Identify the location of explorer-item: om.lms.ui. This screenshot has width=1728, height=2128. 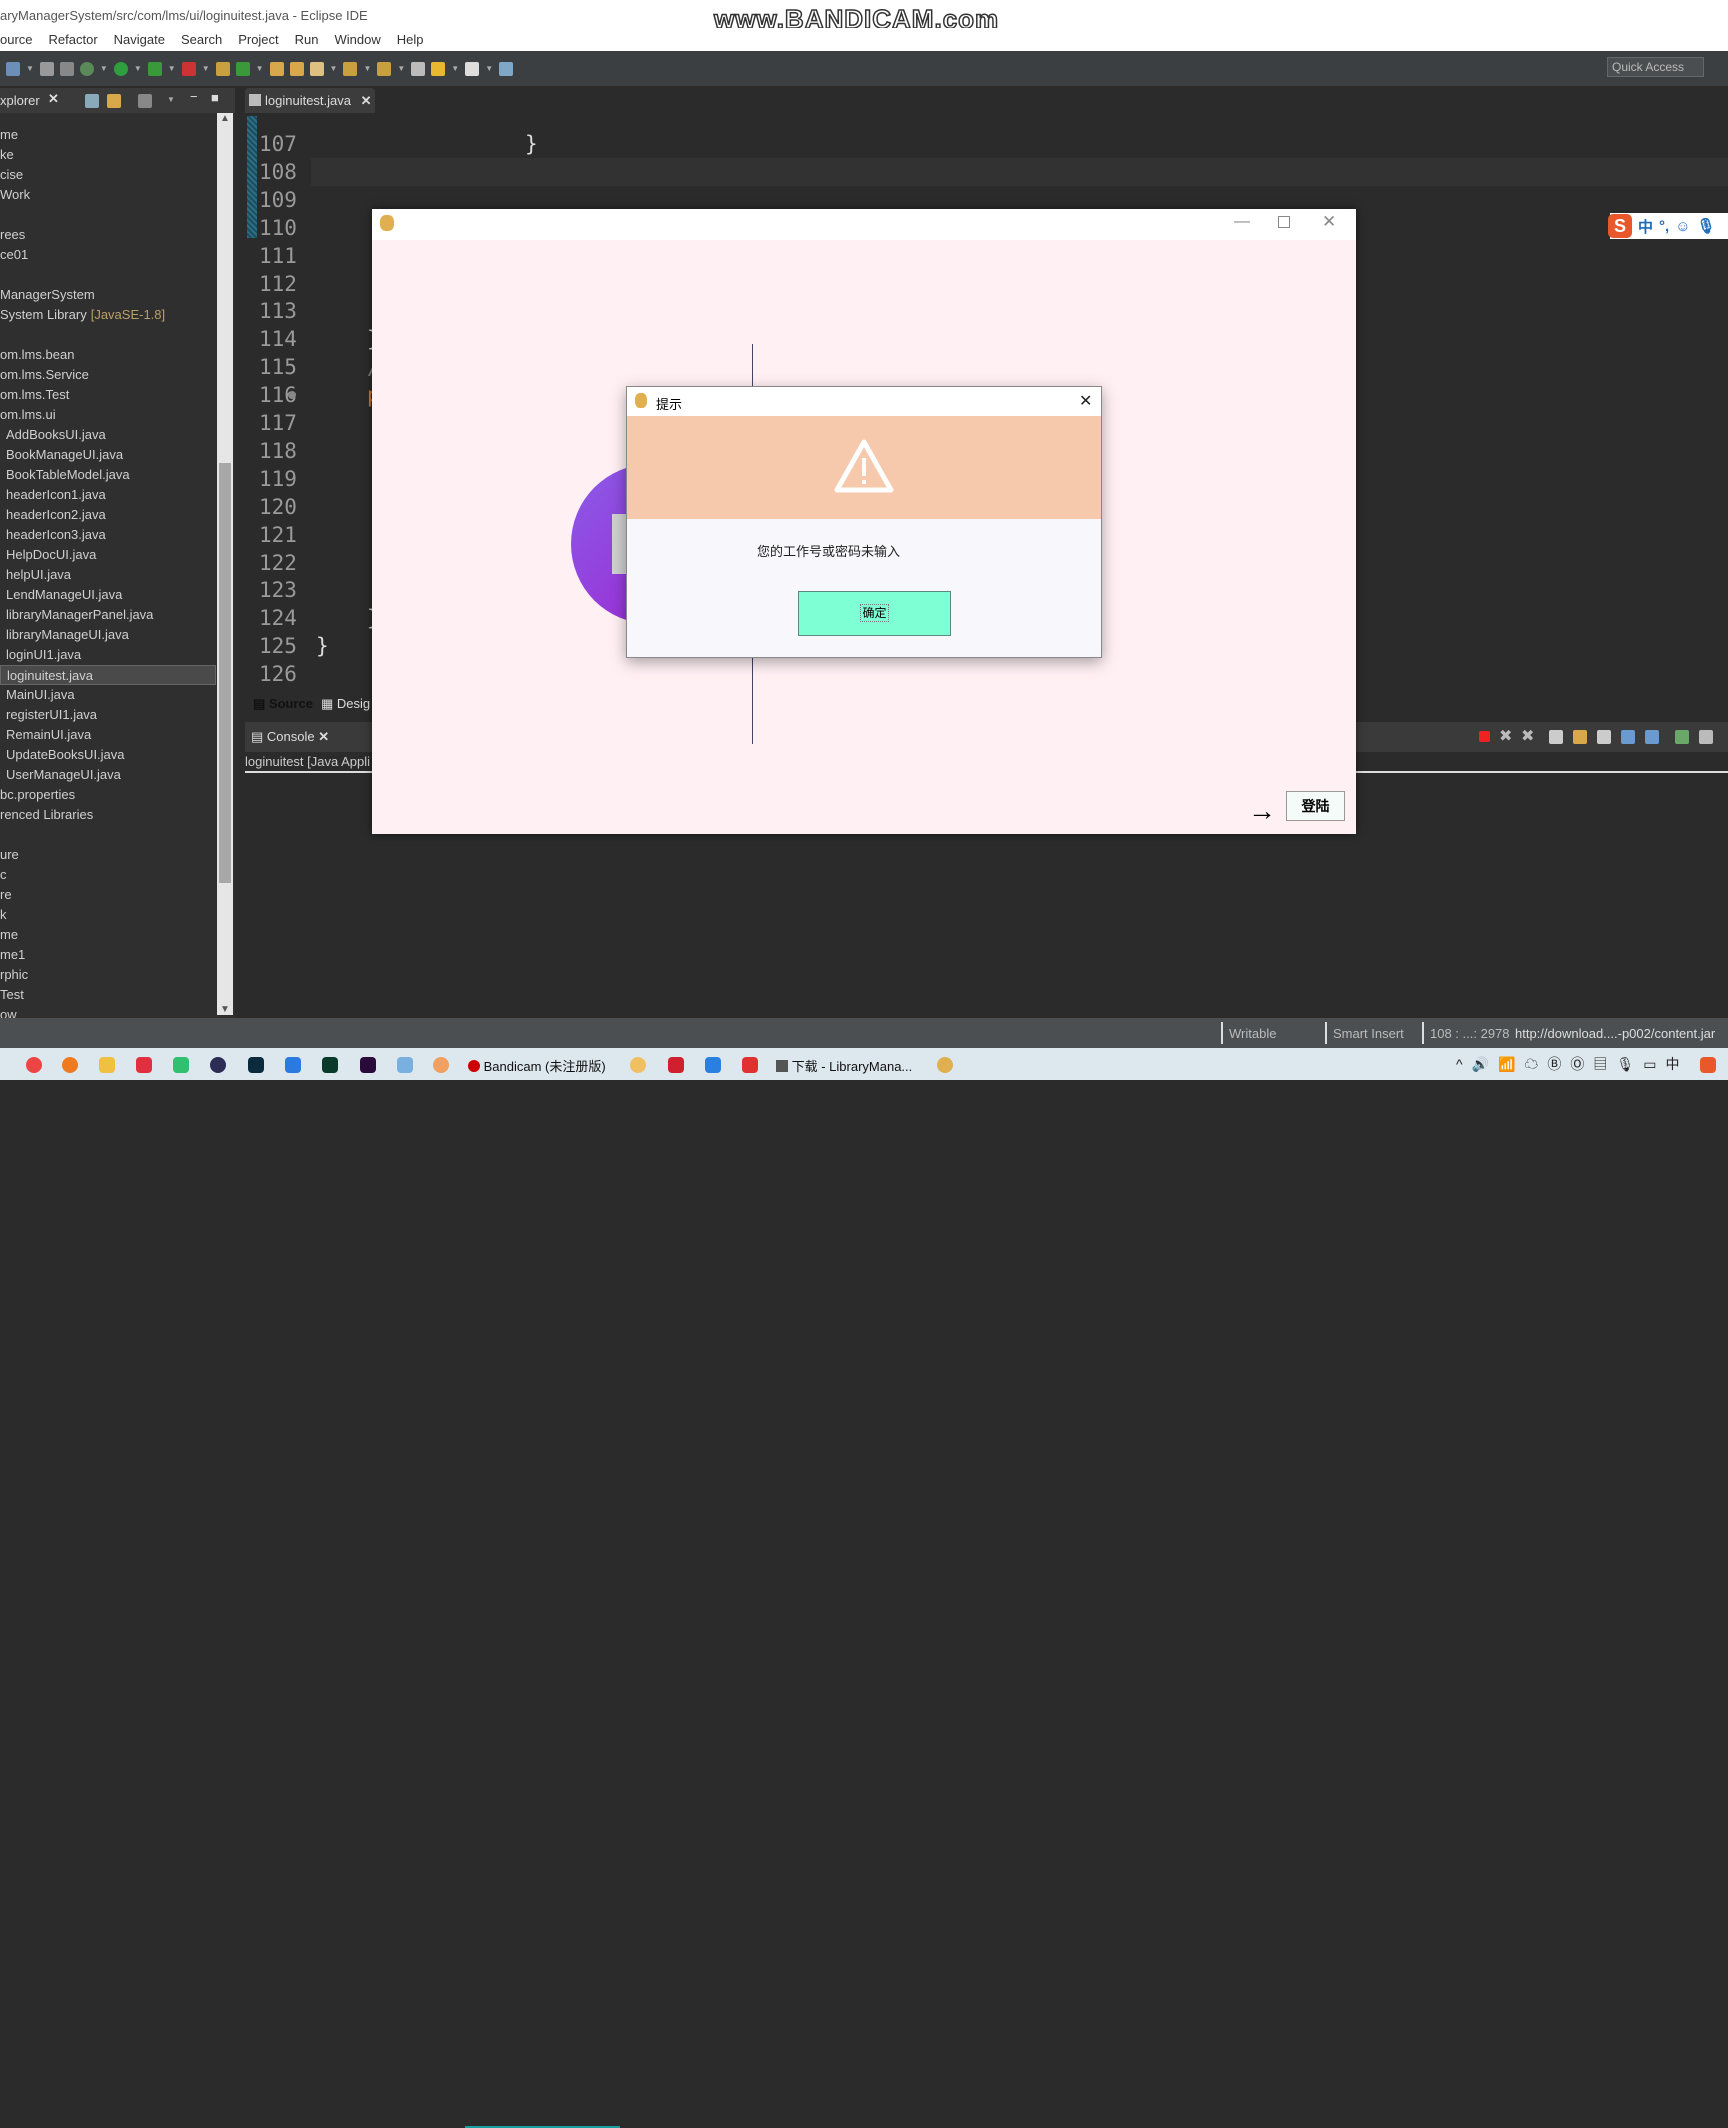
(108, 415).